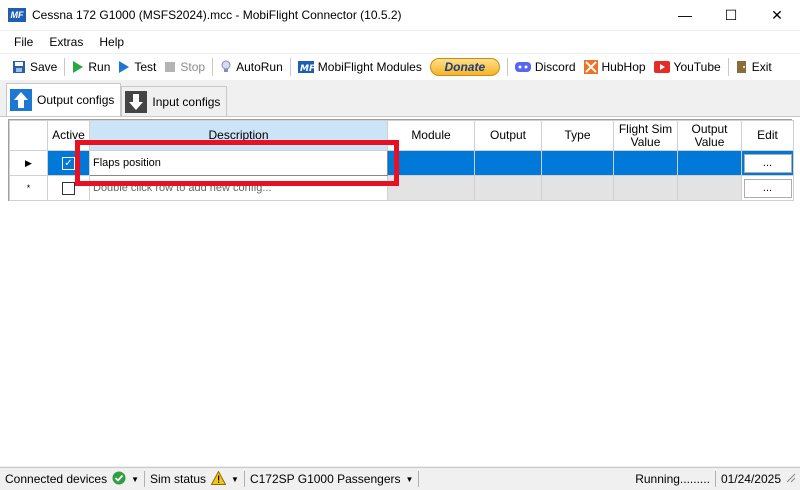 The height and width of the screenshot is (490, 800). What do you see at coordinates (464, 67) in the screenshot?
I see `donate-button: Donate` at bounding box center [464, 67].